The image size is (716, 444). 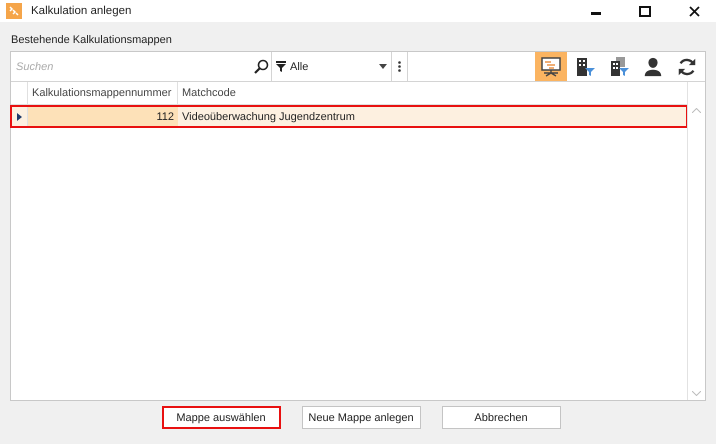 I want to click on column-header: Kalkulationsmappennummer, so click(x=103, y=93).